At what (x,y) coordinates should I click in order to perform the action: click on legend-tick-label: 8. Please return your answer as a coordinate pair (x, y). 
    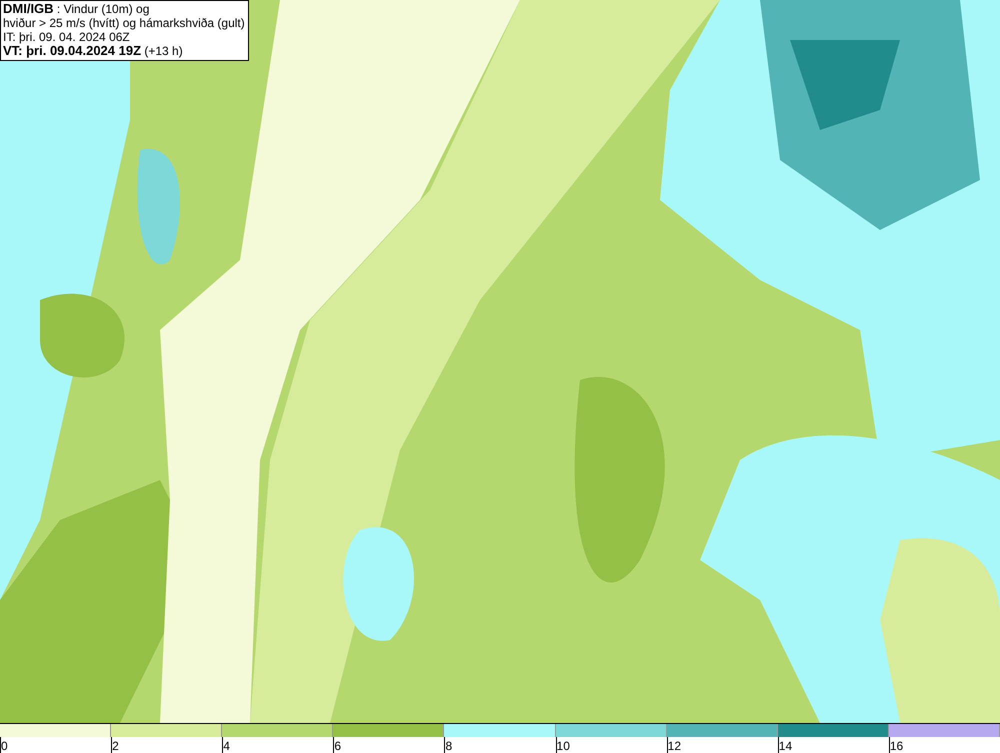
    Looking at the image, I should click on (448, 745).